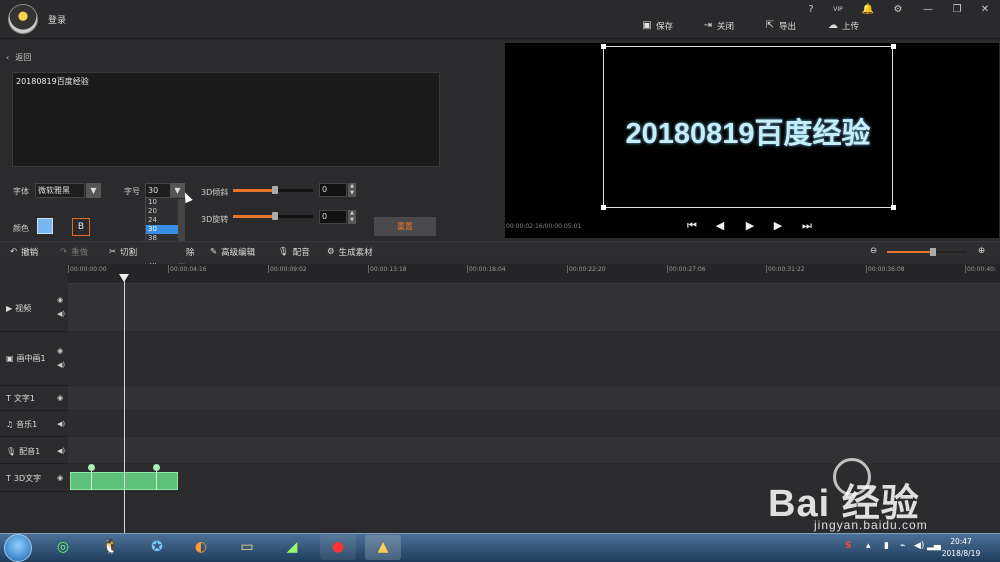 The height and width of the screenshot is (562, 1000). What do you see at coordinates (338, 547) in the screenshot?
I see `recorder-icon: ●` at bounding box center [338, 547].